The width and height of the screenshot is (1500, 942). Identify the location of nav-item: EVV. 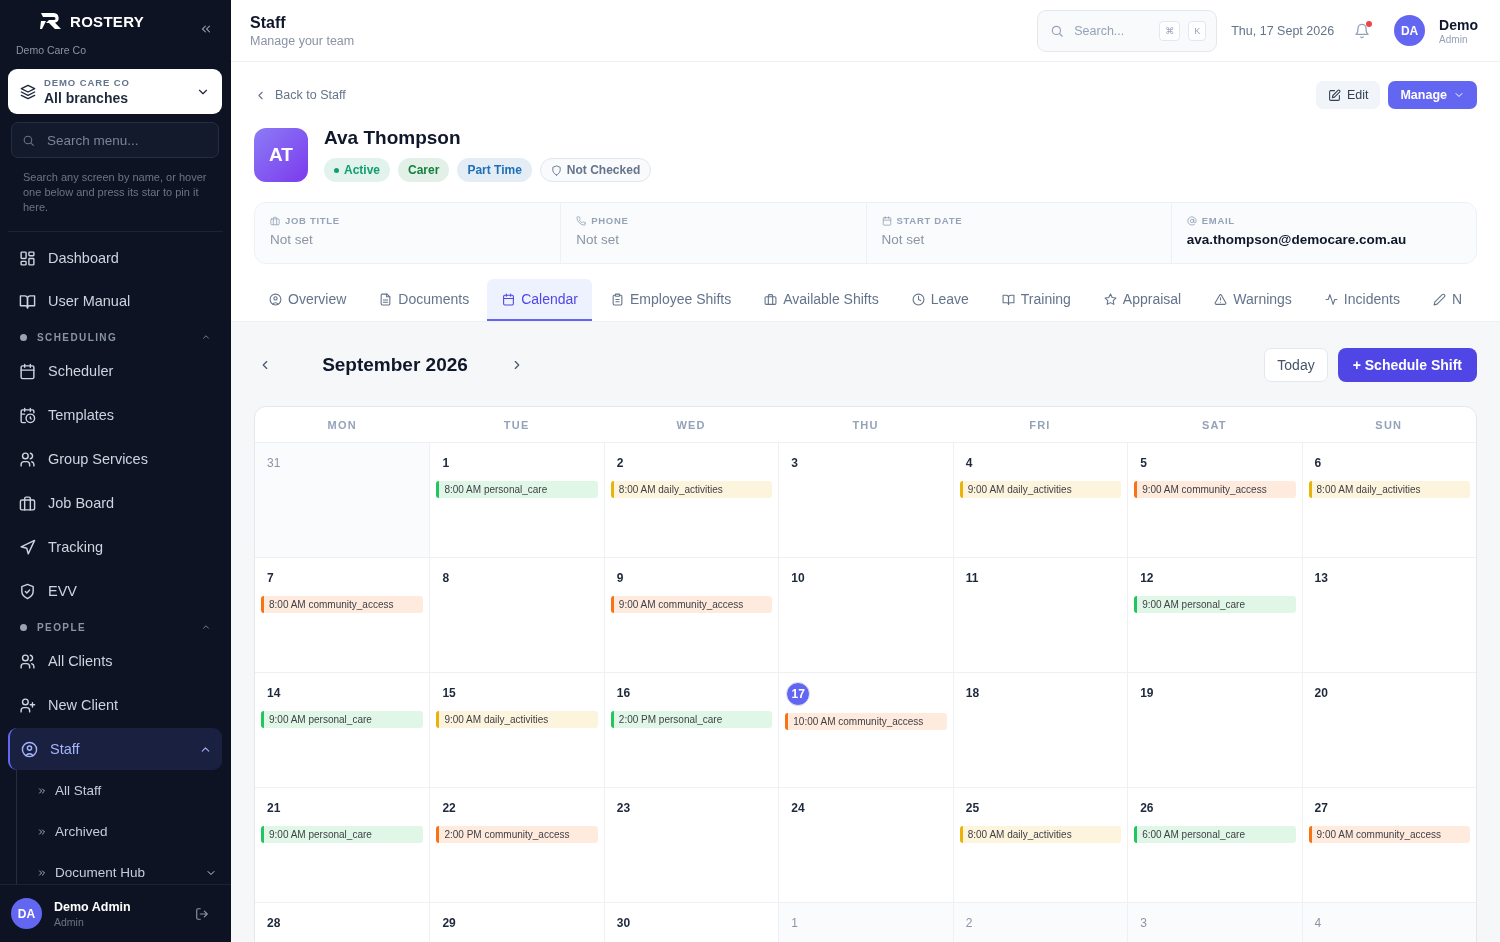
(115, 591).